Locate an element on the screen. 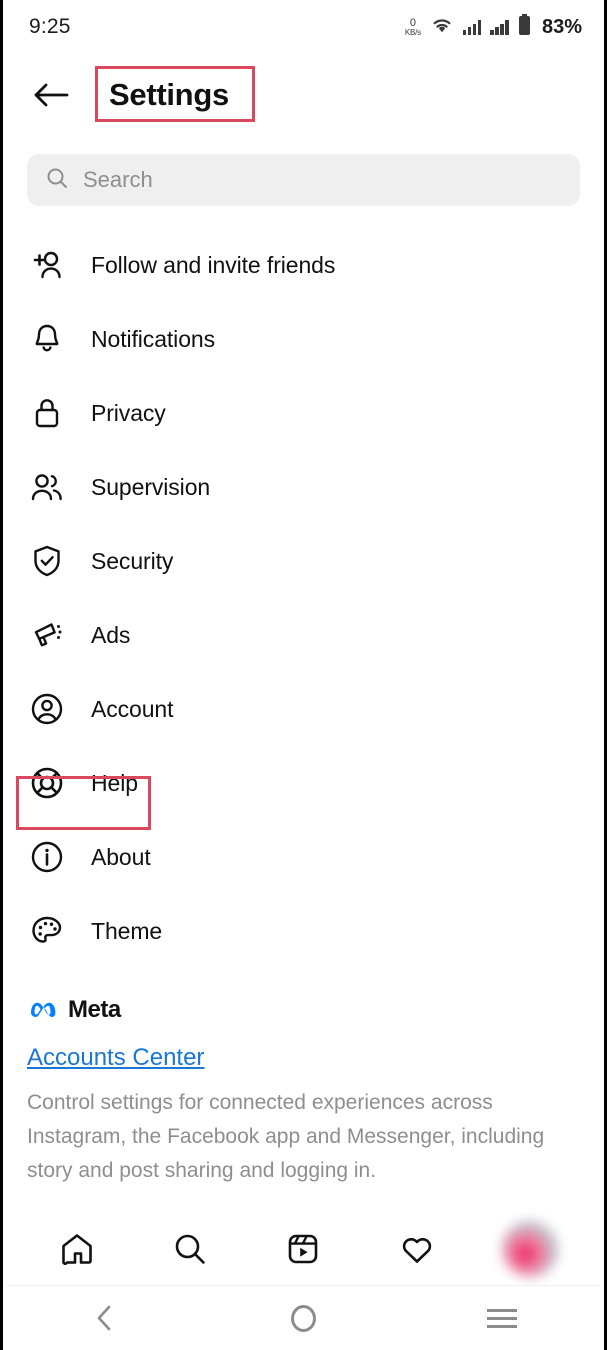 Image resolution: width=607 pixels, height=1350 pixels. bottom-navigation-bar is located at coordinates (303, 1249).